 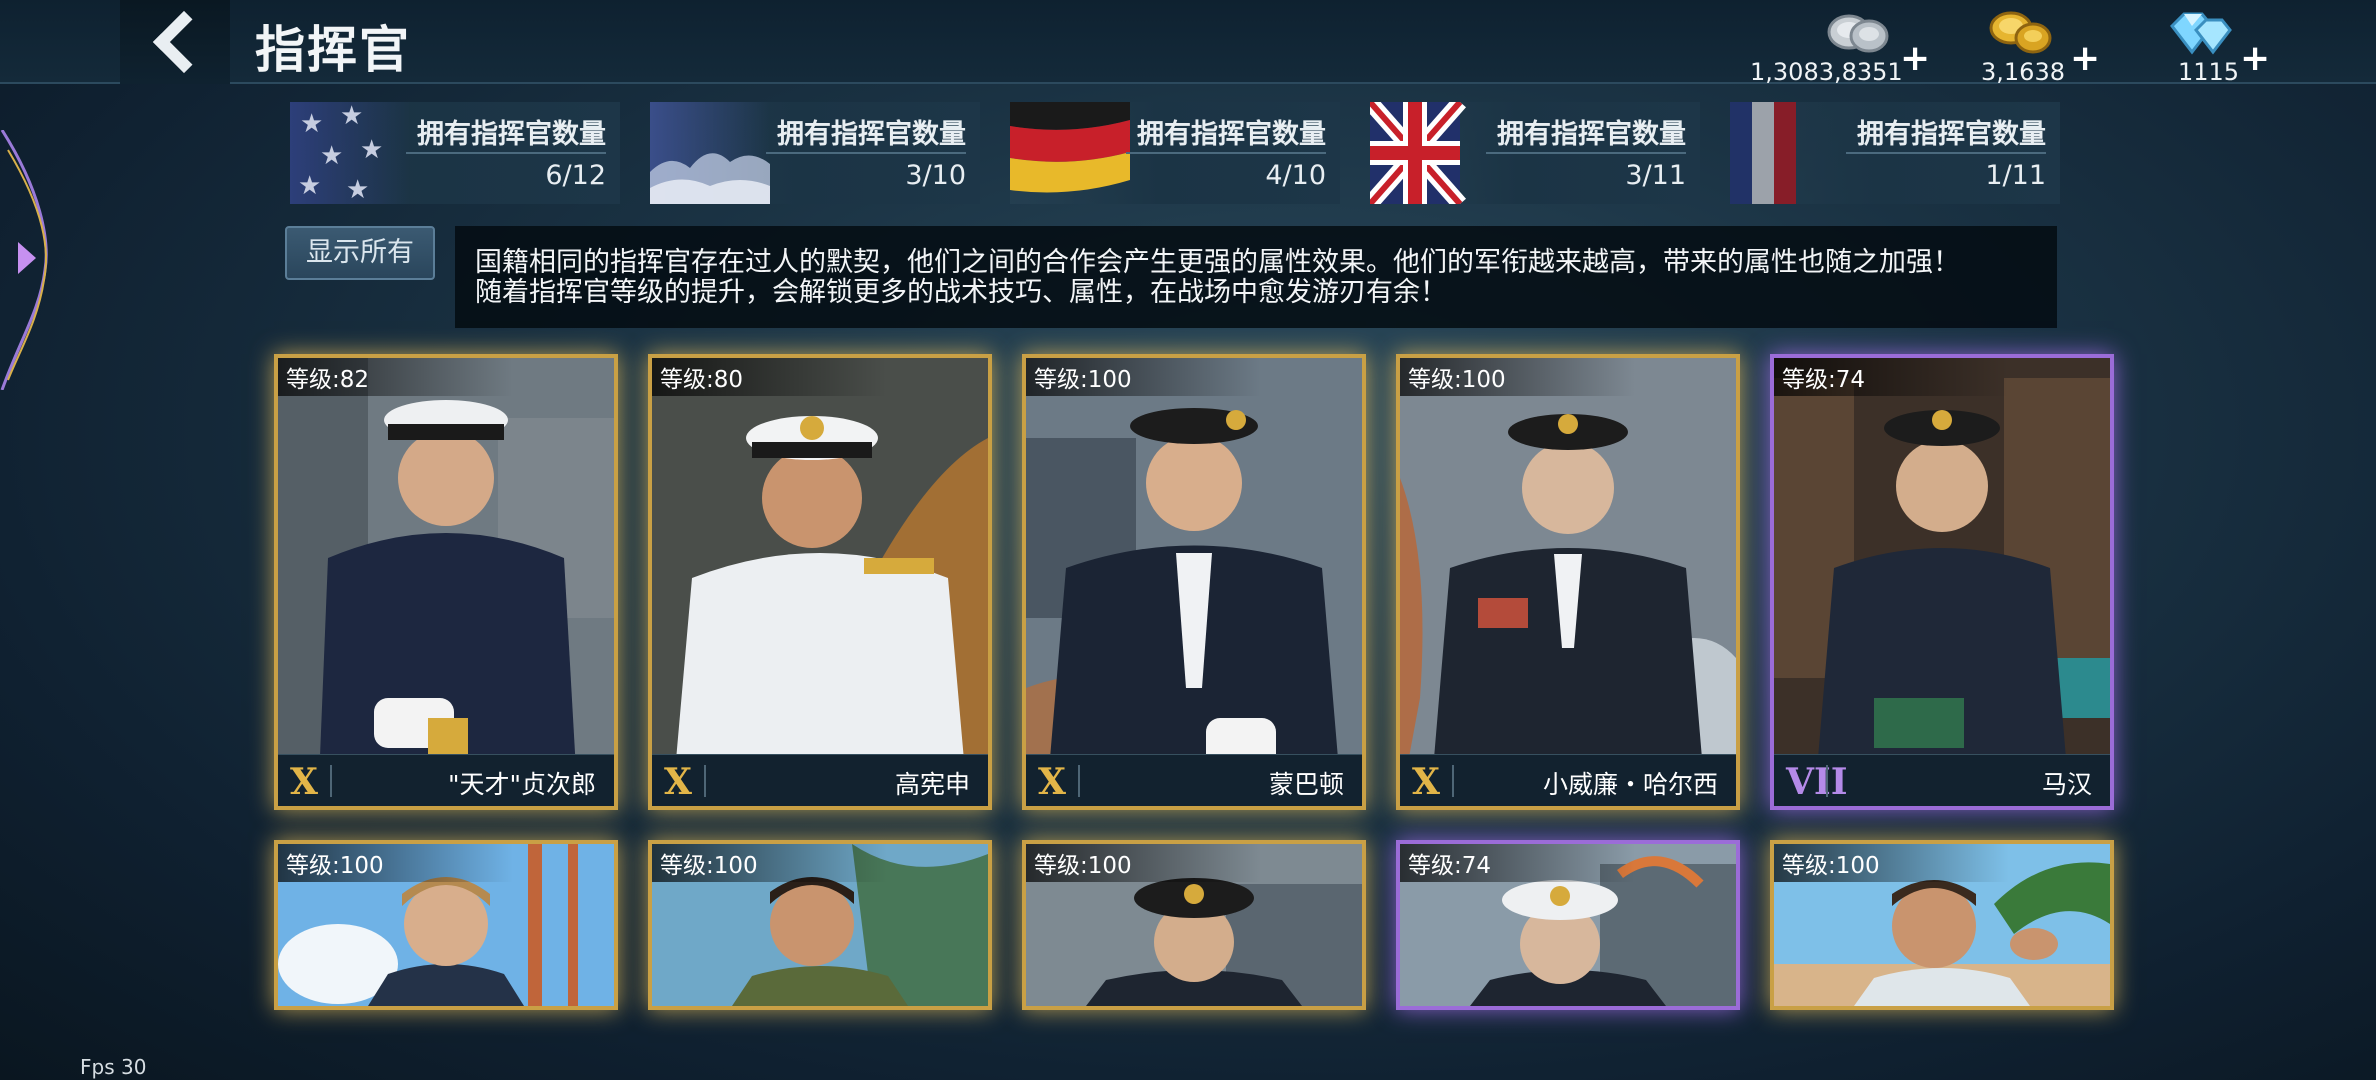 What do you see at coordinates (1817, 782) in the screenshot?
I see `commander-rank: VII` at bounding box center [1817, 782].